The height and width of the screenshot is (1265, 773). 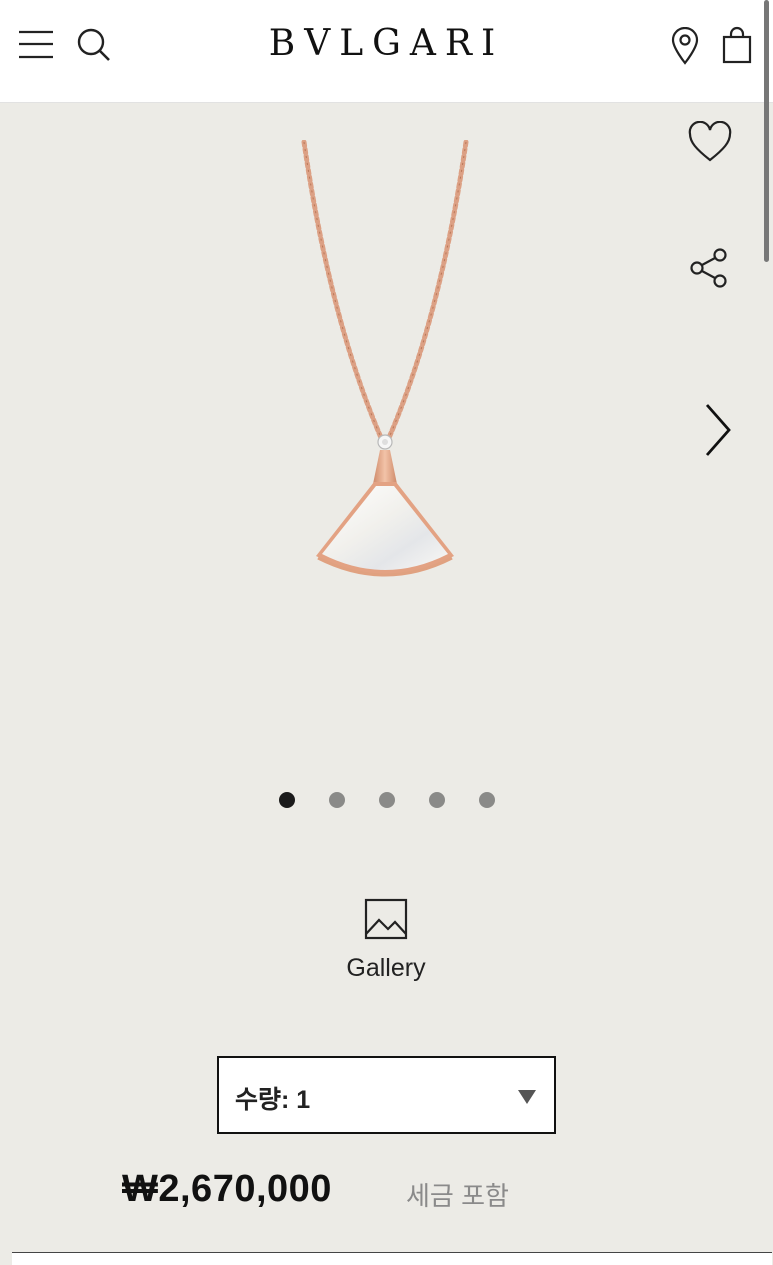 What do you see at coordinates (227, 1189) in the screenshot?
I see `product-price: ₩2,670,000` at bounding box center [227, 1189].